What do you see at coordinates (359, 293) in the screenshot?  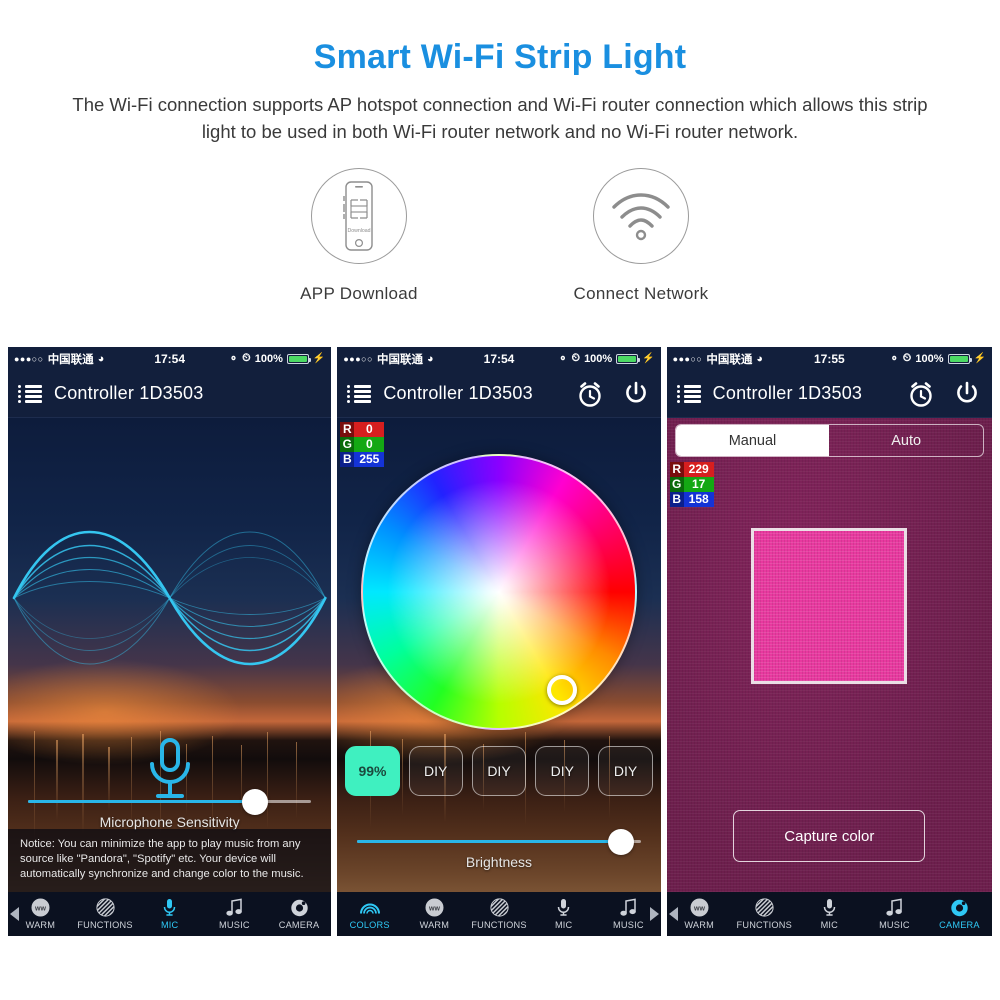 I see `feature-label: APP Download` at bounding box center [359, 293].